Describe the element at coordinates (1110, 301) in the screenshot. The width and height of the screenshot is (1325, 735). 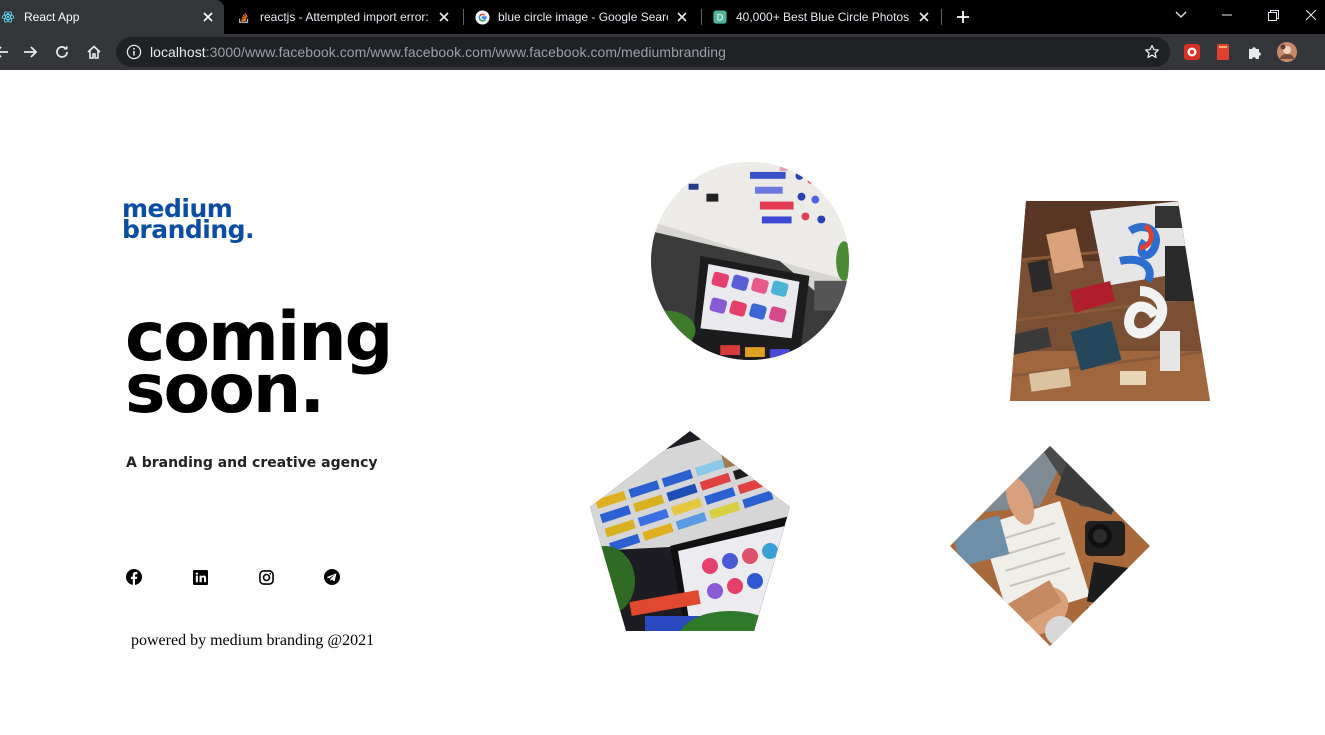
I see `trapezoid-photo` at that location.